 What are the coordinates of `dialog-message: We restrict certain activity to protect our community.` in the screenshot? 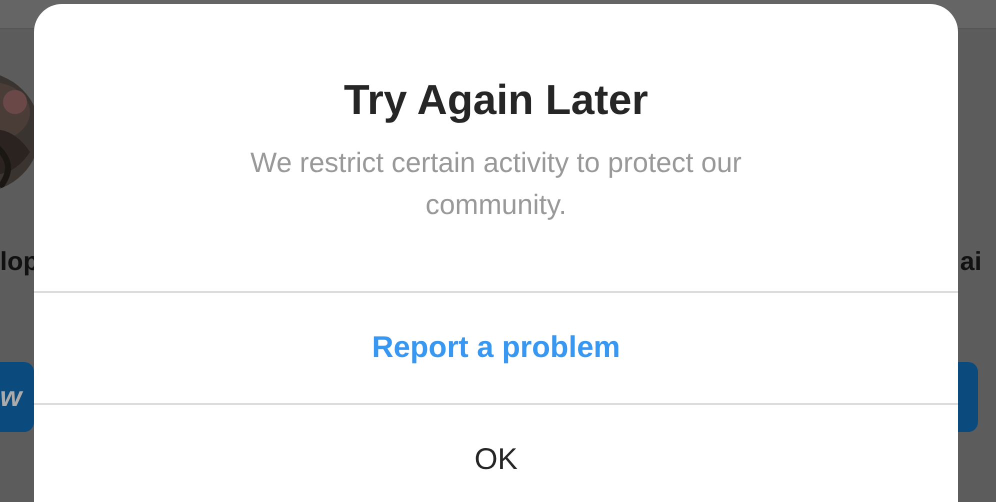 It's located at (496, 184).